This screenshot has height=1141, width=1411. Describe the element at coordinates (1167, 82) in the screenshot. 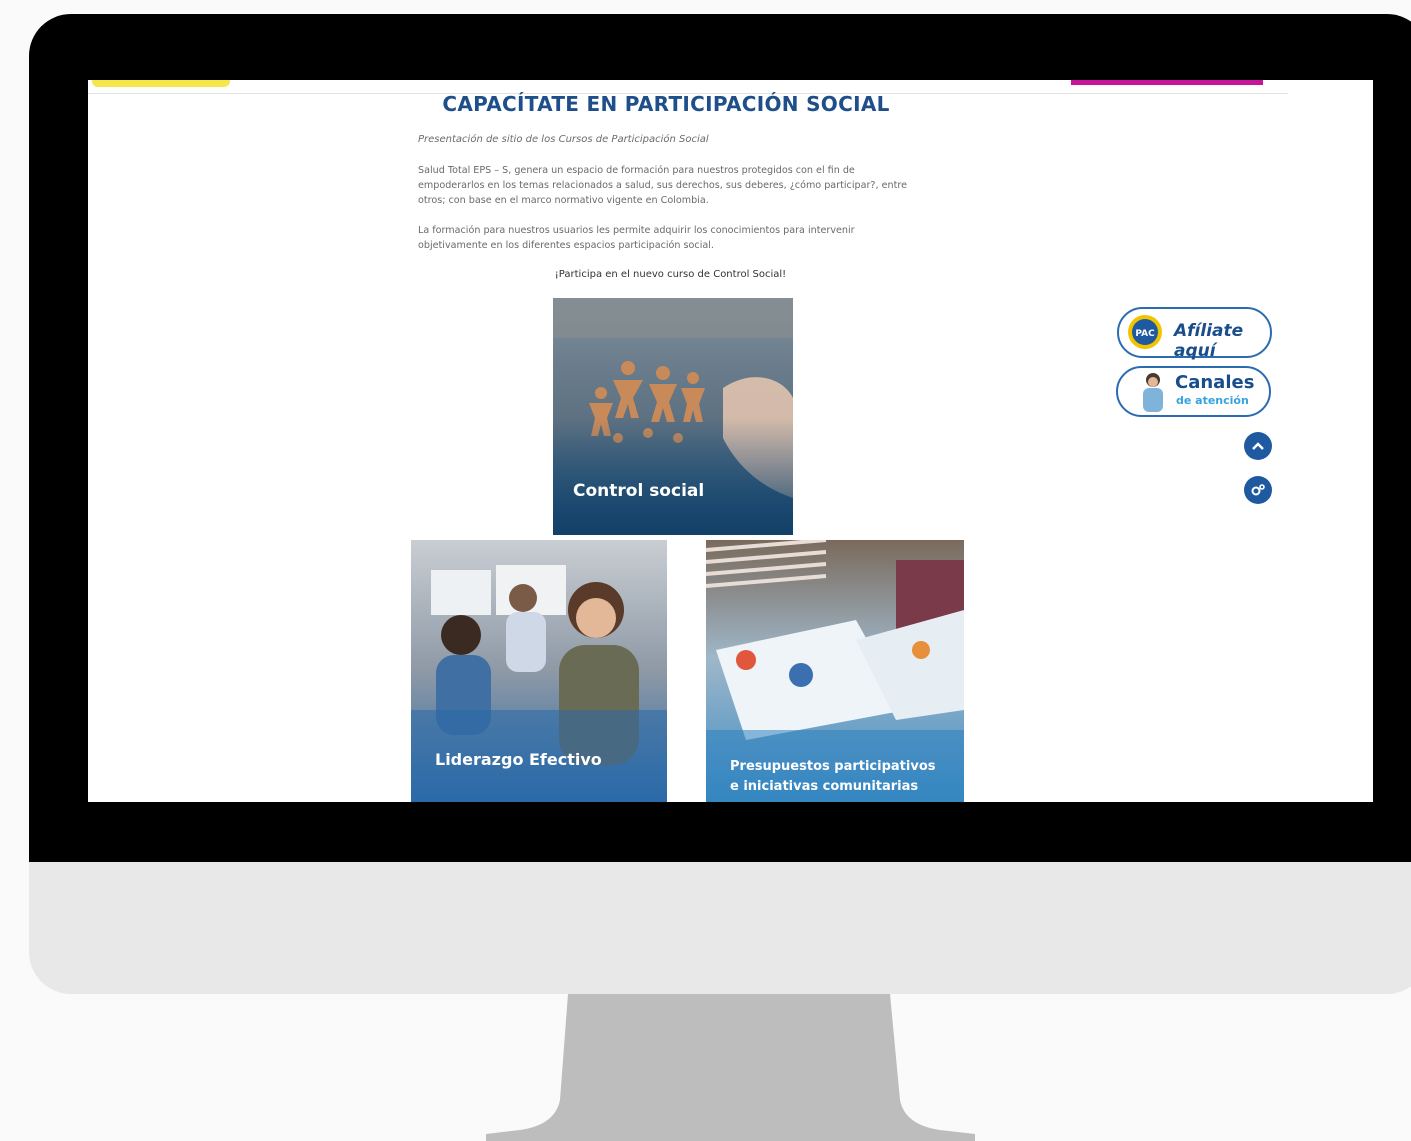

I see `header-magenta-accent` at that location.